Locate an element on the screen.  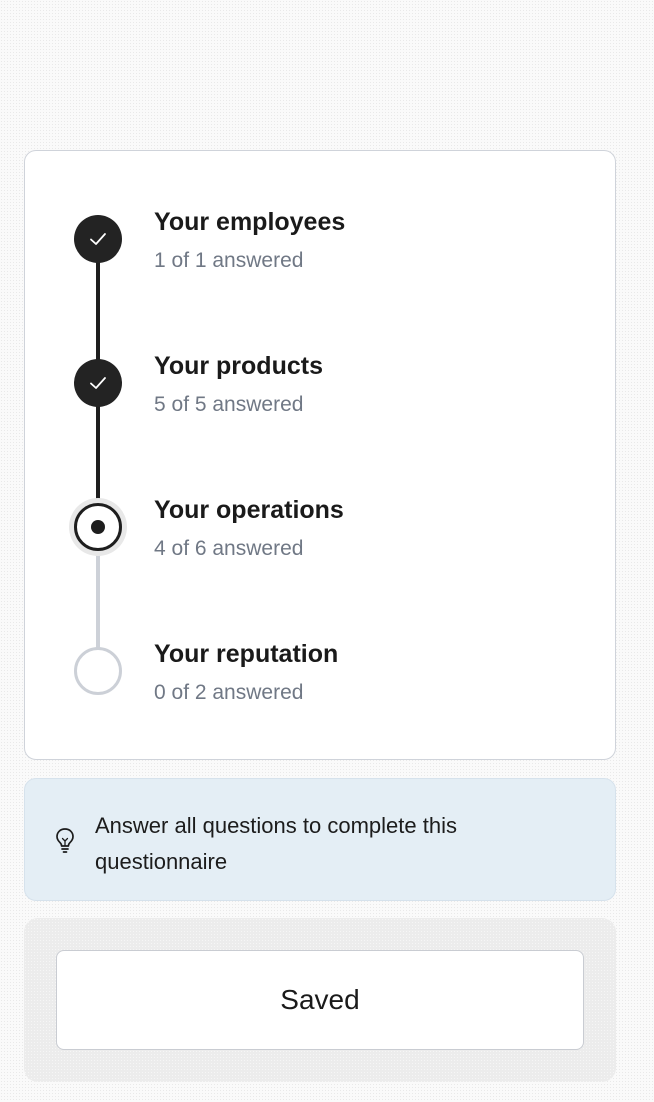
saved-button: Saved is located at coordinates (320, 1000).